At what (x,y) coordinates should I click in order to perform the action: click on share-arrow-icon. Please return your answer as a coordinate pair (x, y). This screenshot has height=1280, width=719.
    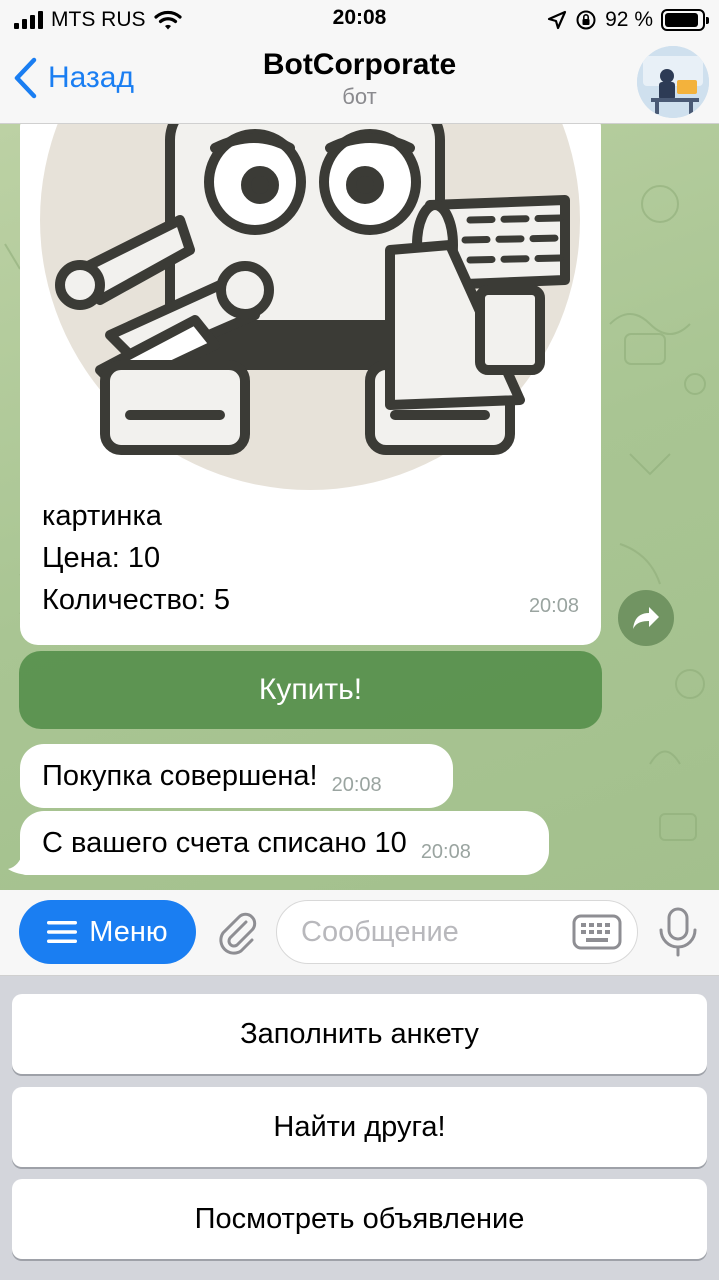
    Looking at the image, I should click on (646, 618).